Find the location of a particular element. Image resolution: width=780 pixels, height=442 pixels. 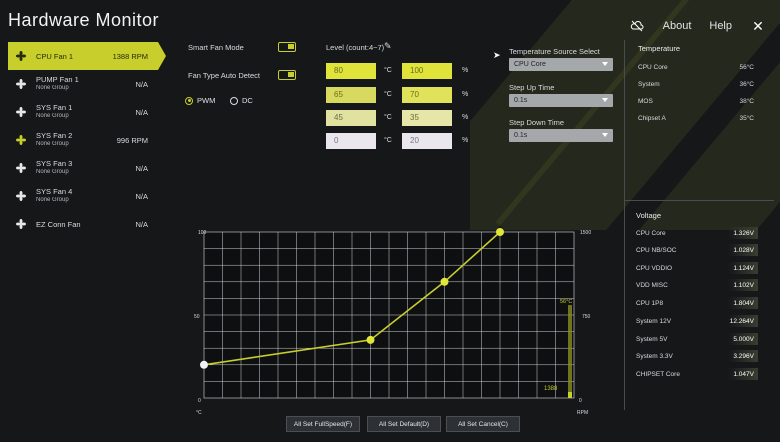

level-4-temp-unit: °C is located at coordinates (388, 140).